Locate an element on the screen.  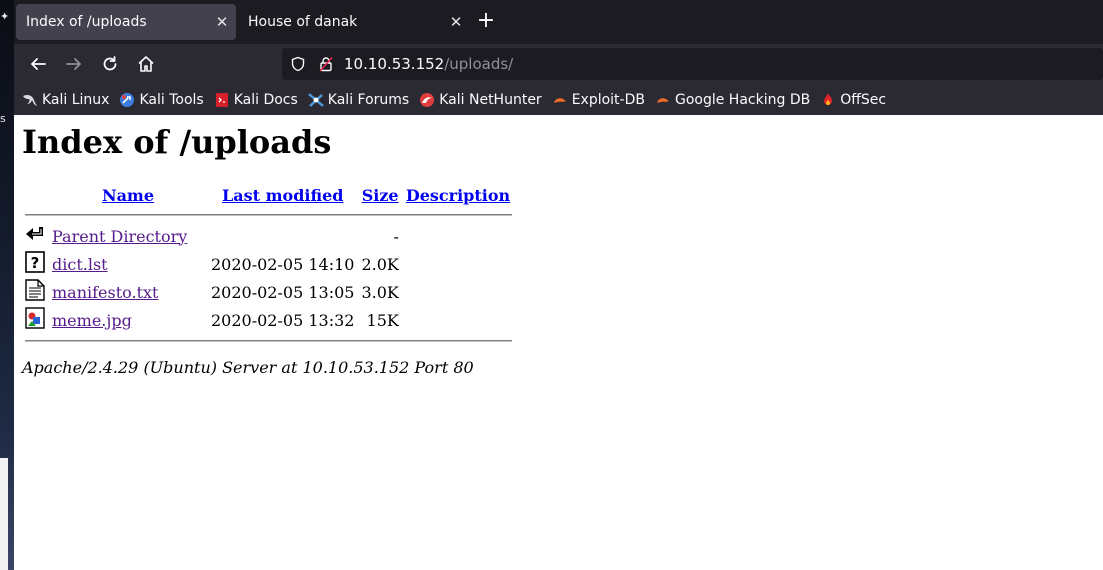
bookmark-offsec: OffSec is located at coordinates (853, 100).